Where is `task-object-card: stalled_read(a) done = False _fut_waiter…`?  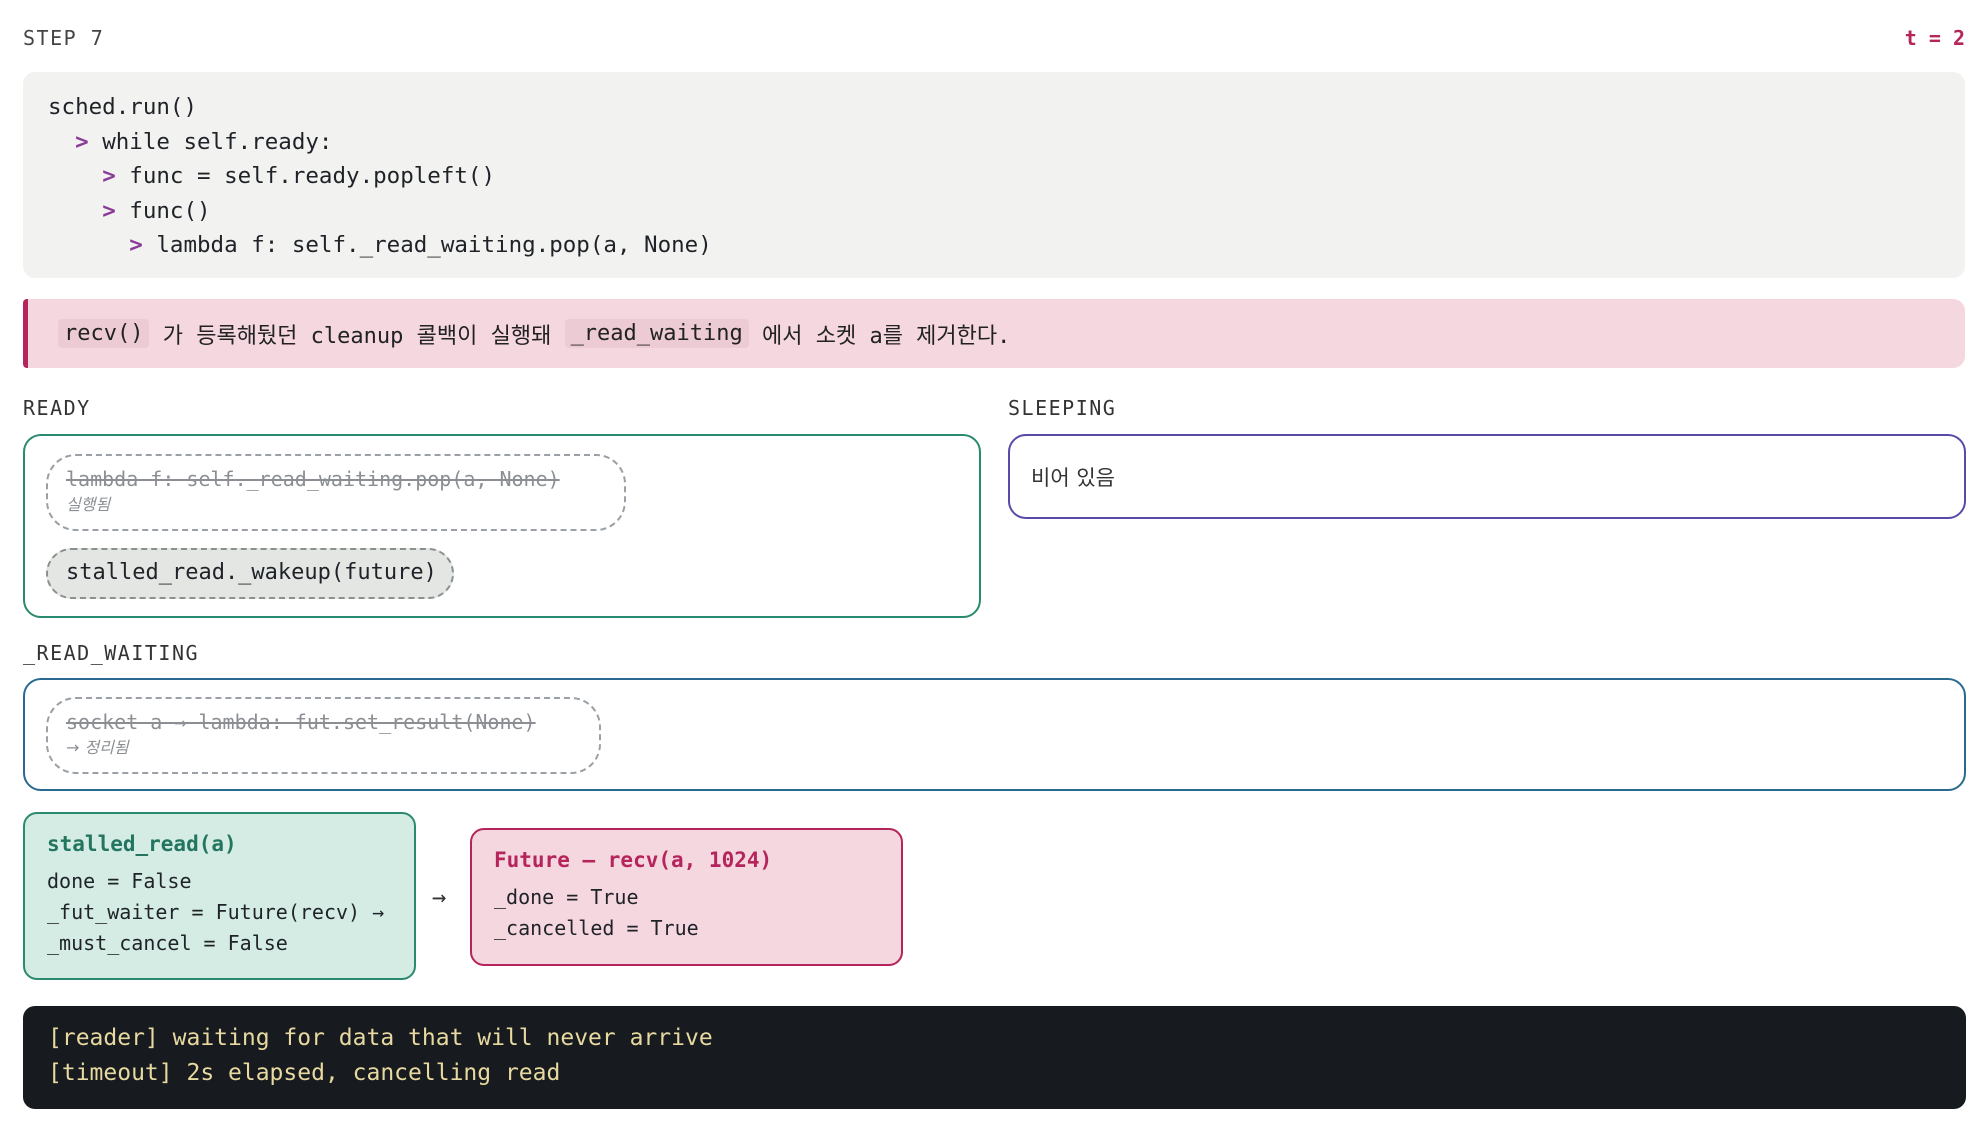
task-object-card: stalled_read(a) done = False _fut_waiter… is located at coordinates (219, 896).